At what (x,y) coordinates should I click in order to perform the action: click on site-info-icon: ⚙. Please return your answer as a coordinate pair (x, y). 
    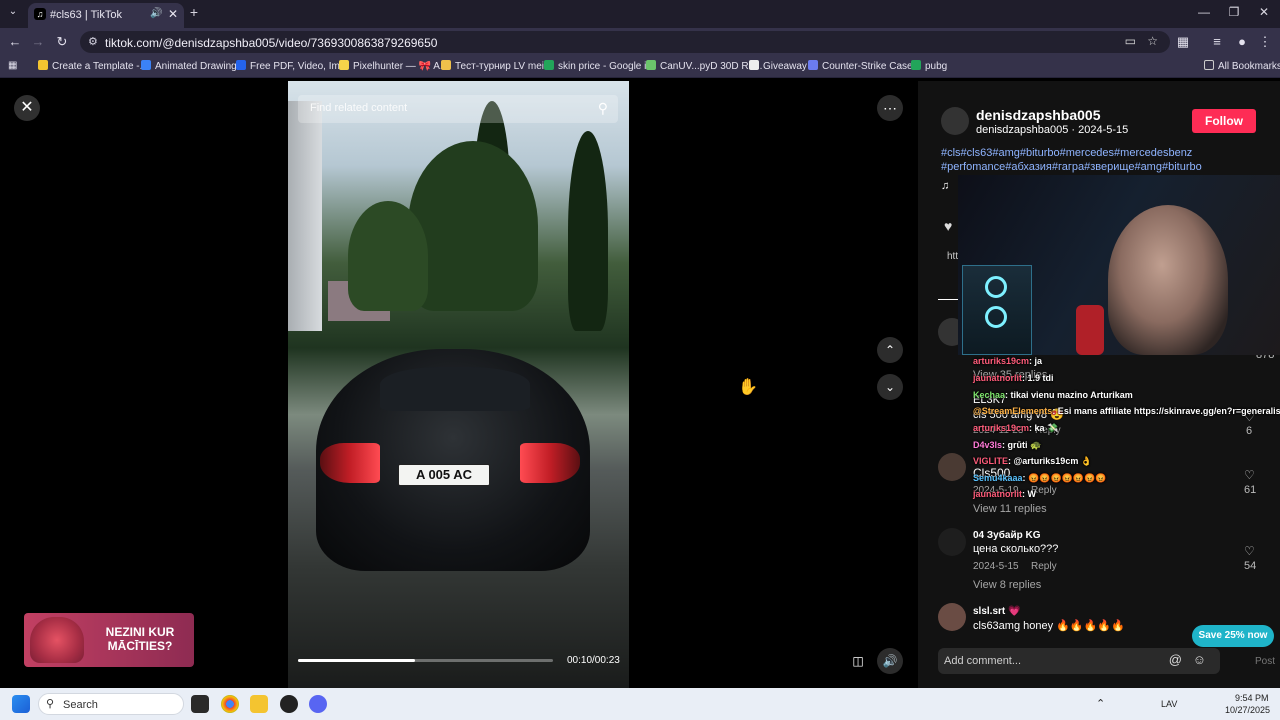
    Looking at the image, I should click on (93, 41).